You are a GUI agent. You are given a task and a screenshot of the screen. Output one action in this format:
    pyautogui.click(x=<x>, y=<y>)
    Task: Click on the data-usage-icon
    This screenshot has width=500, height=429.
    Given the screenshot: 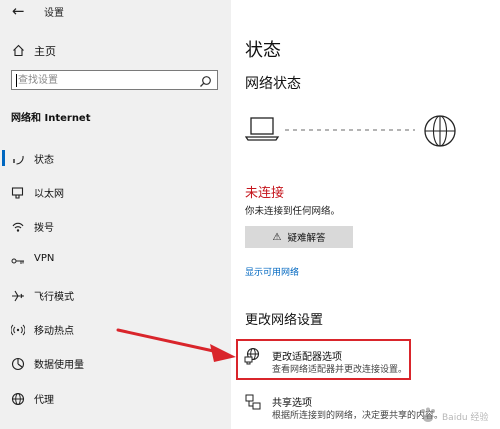 What is the action you would take?
    pyautogui.click(x=18, y=363)
    